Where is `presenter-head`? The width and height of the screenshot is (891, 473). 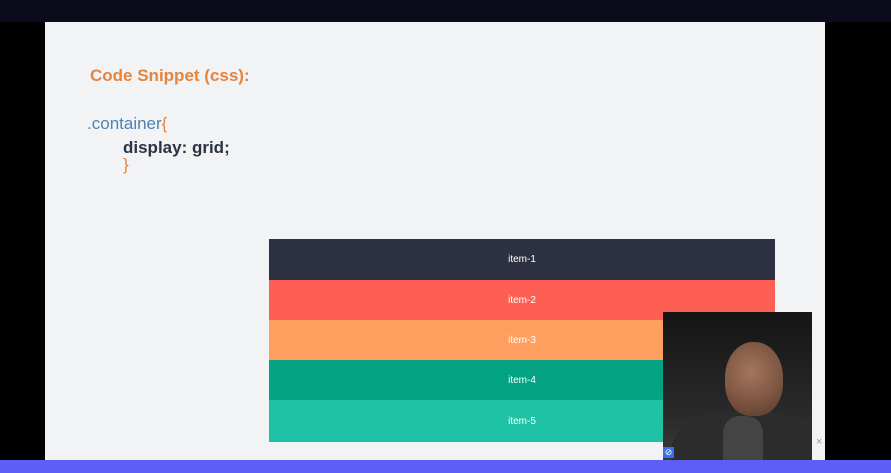
presenter-head is located at coordinates (754, 379).